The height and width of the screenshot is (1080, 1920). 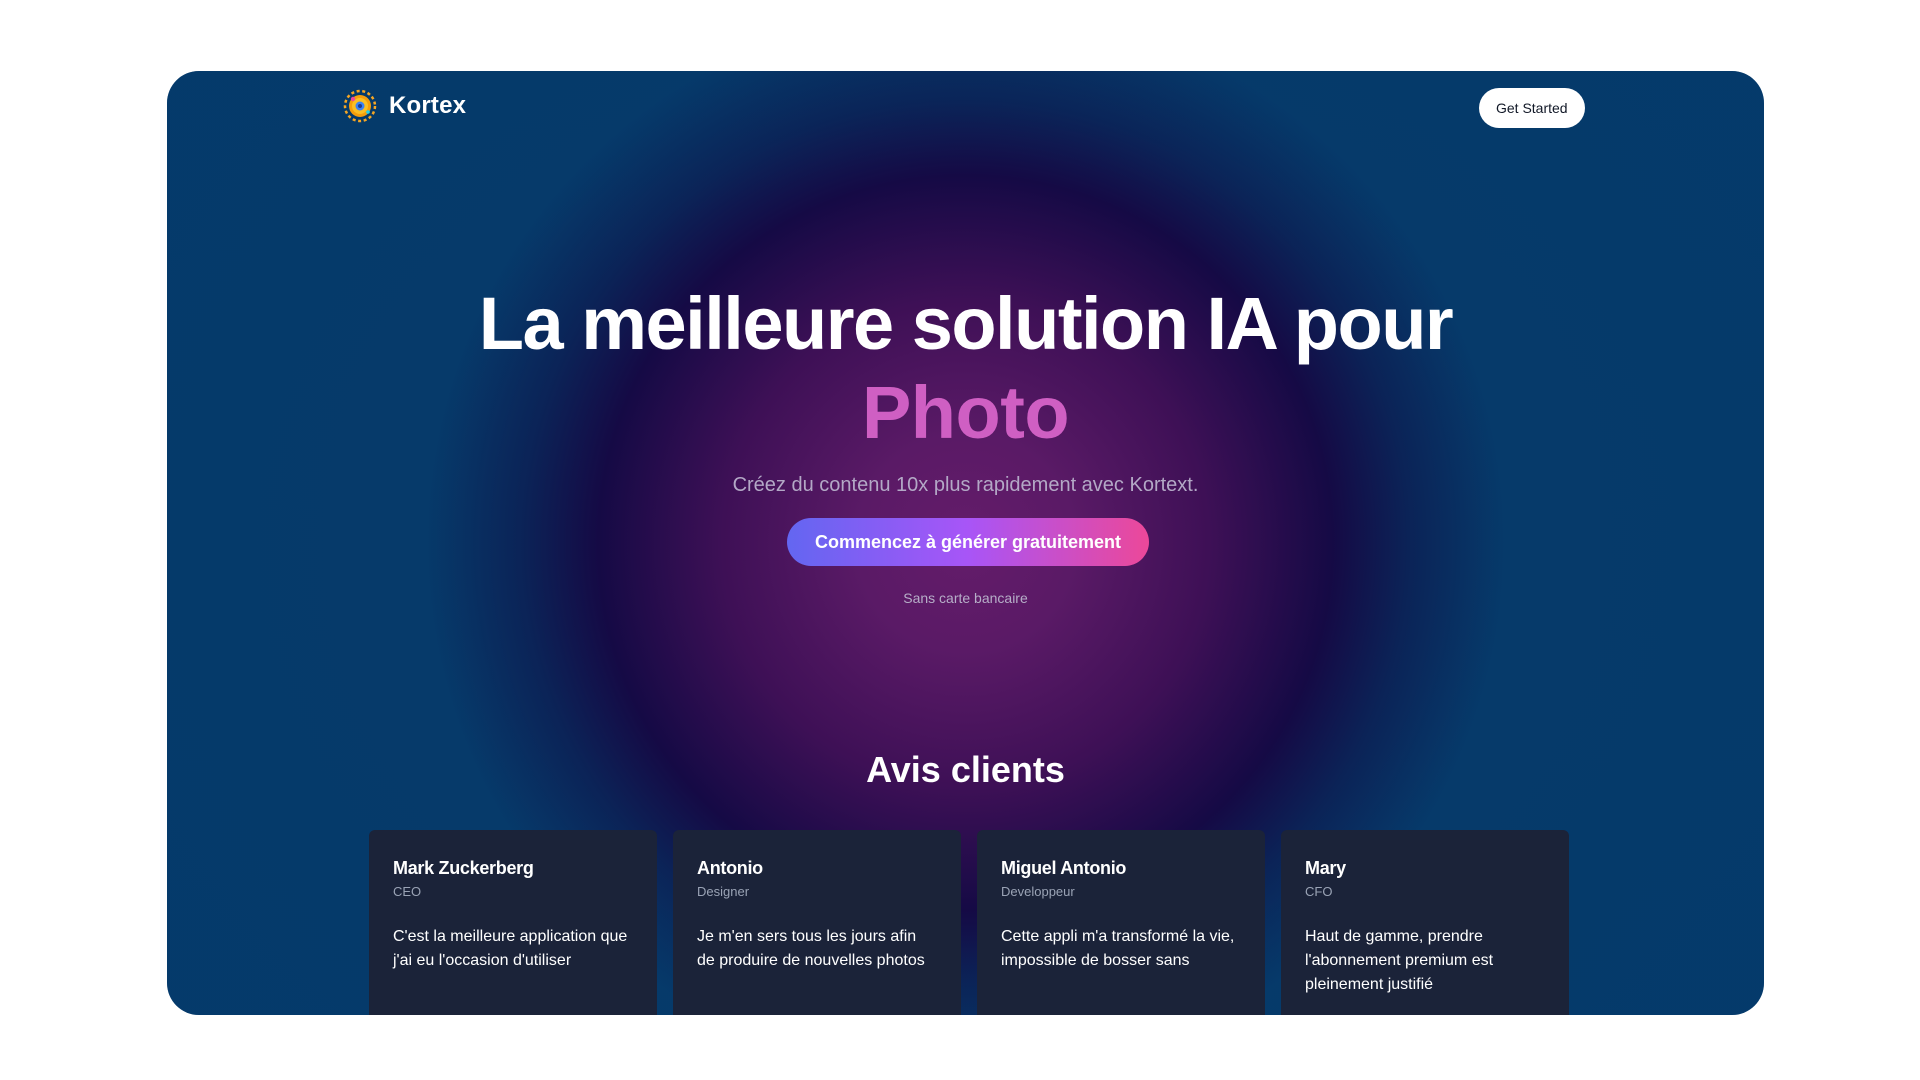 I want to click on testimonial-name: Mary, so click(x=1325, y=868).